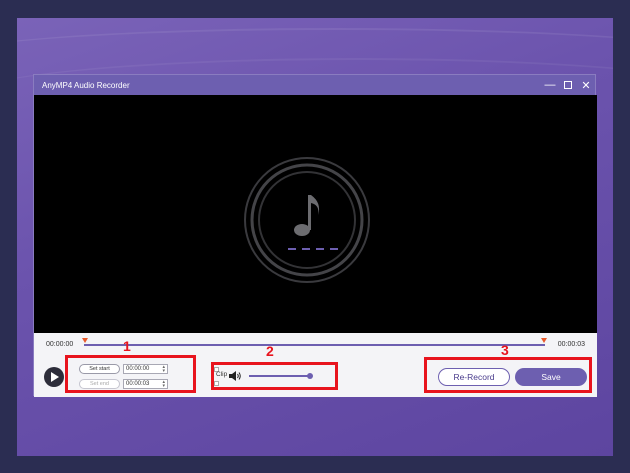 This screenshot has height=473, width=630. I want to click on annotation-number-2: 2, so click(270, 351).